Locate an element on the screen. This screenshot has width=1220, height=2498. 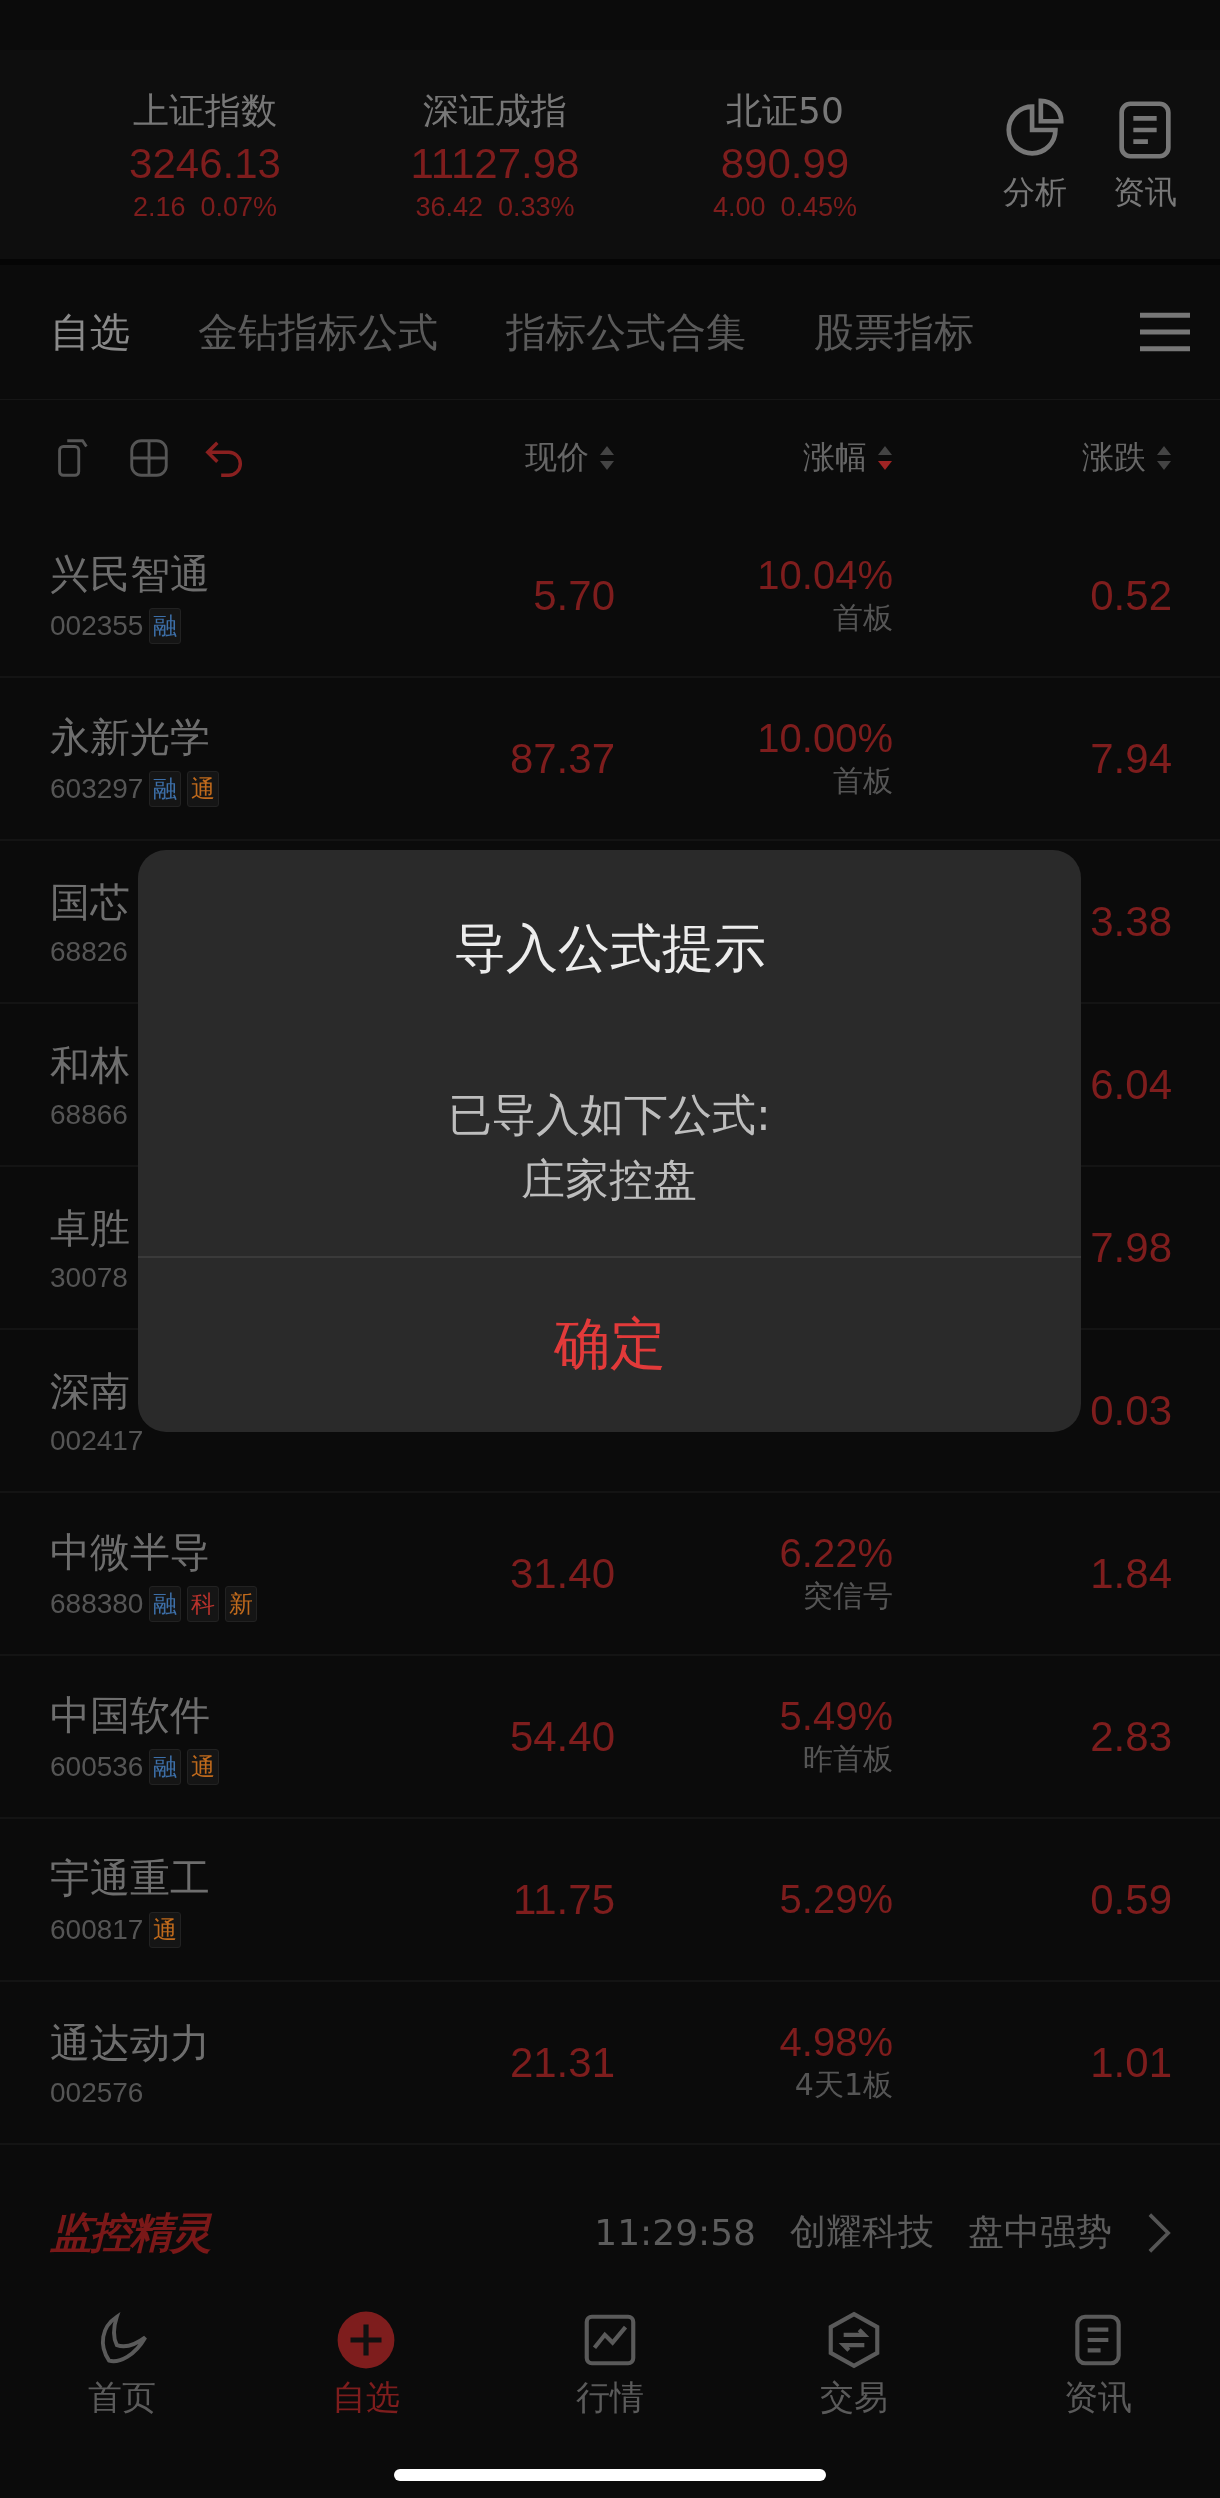
price: 31.40 is located at coordinates (562, 1573).